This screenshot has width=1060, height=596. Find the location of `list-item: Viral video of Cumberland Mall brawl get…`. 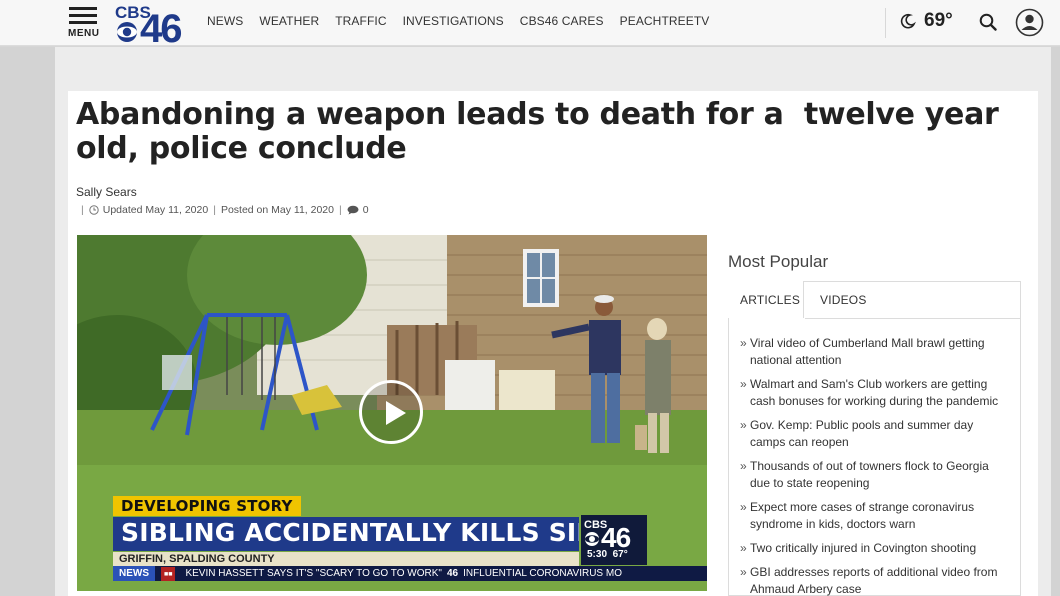

list-item: Viral video of Cumberland Mall brawl get… is located at coordinates (871, 352).